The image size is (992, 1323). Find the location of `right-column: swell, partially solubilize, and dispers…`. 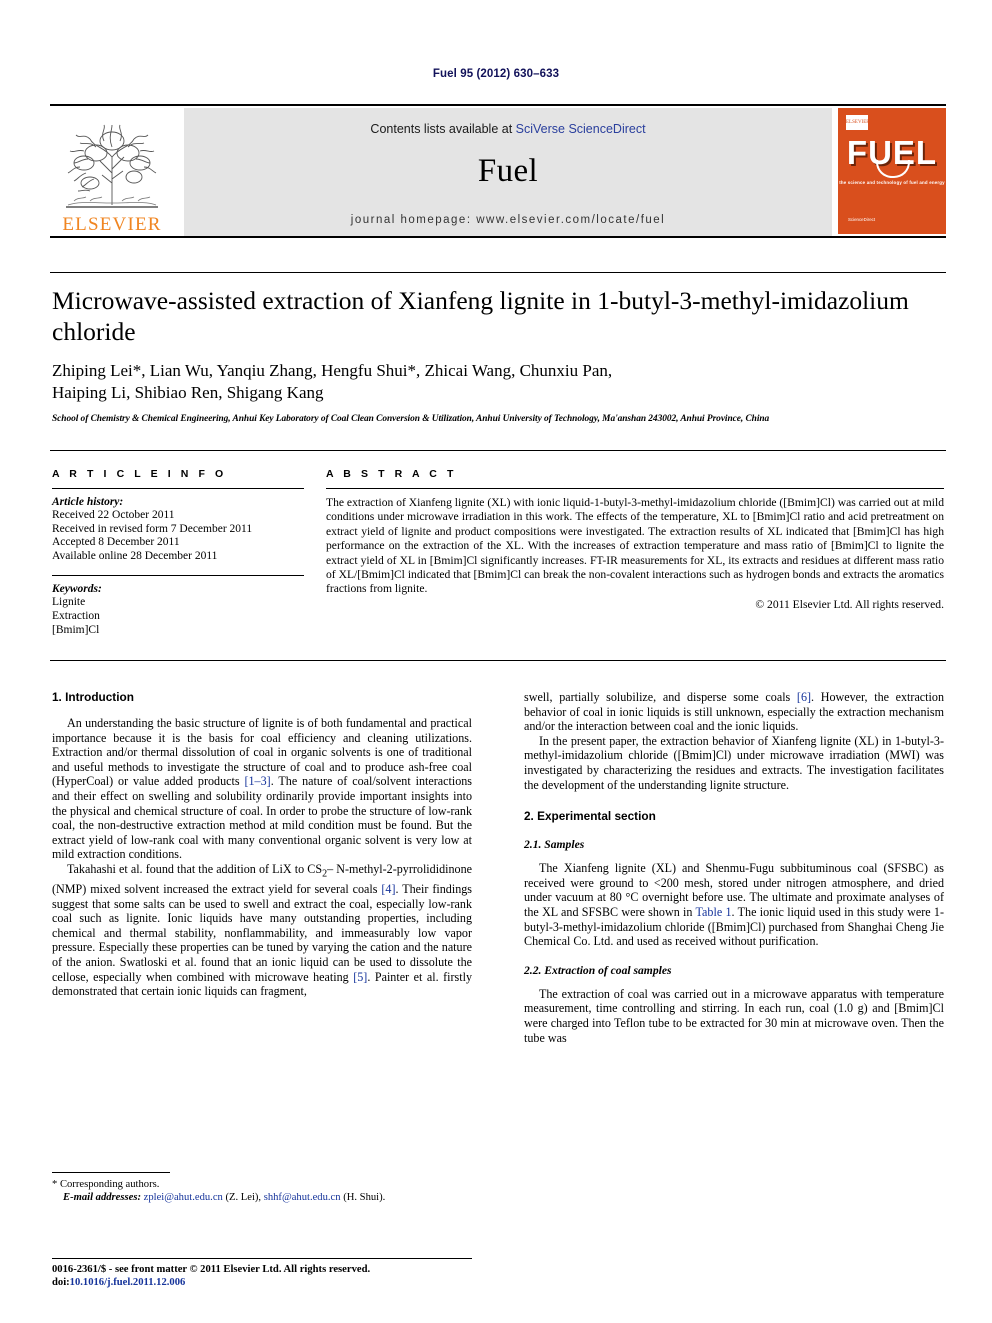

right-column: swell, partially solubilize, and dispers… is located at coordinates (734, 867).